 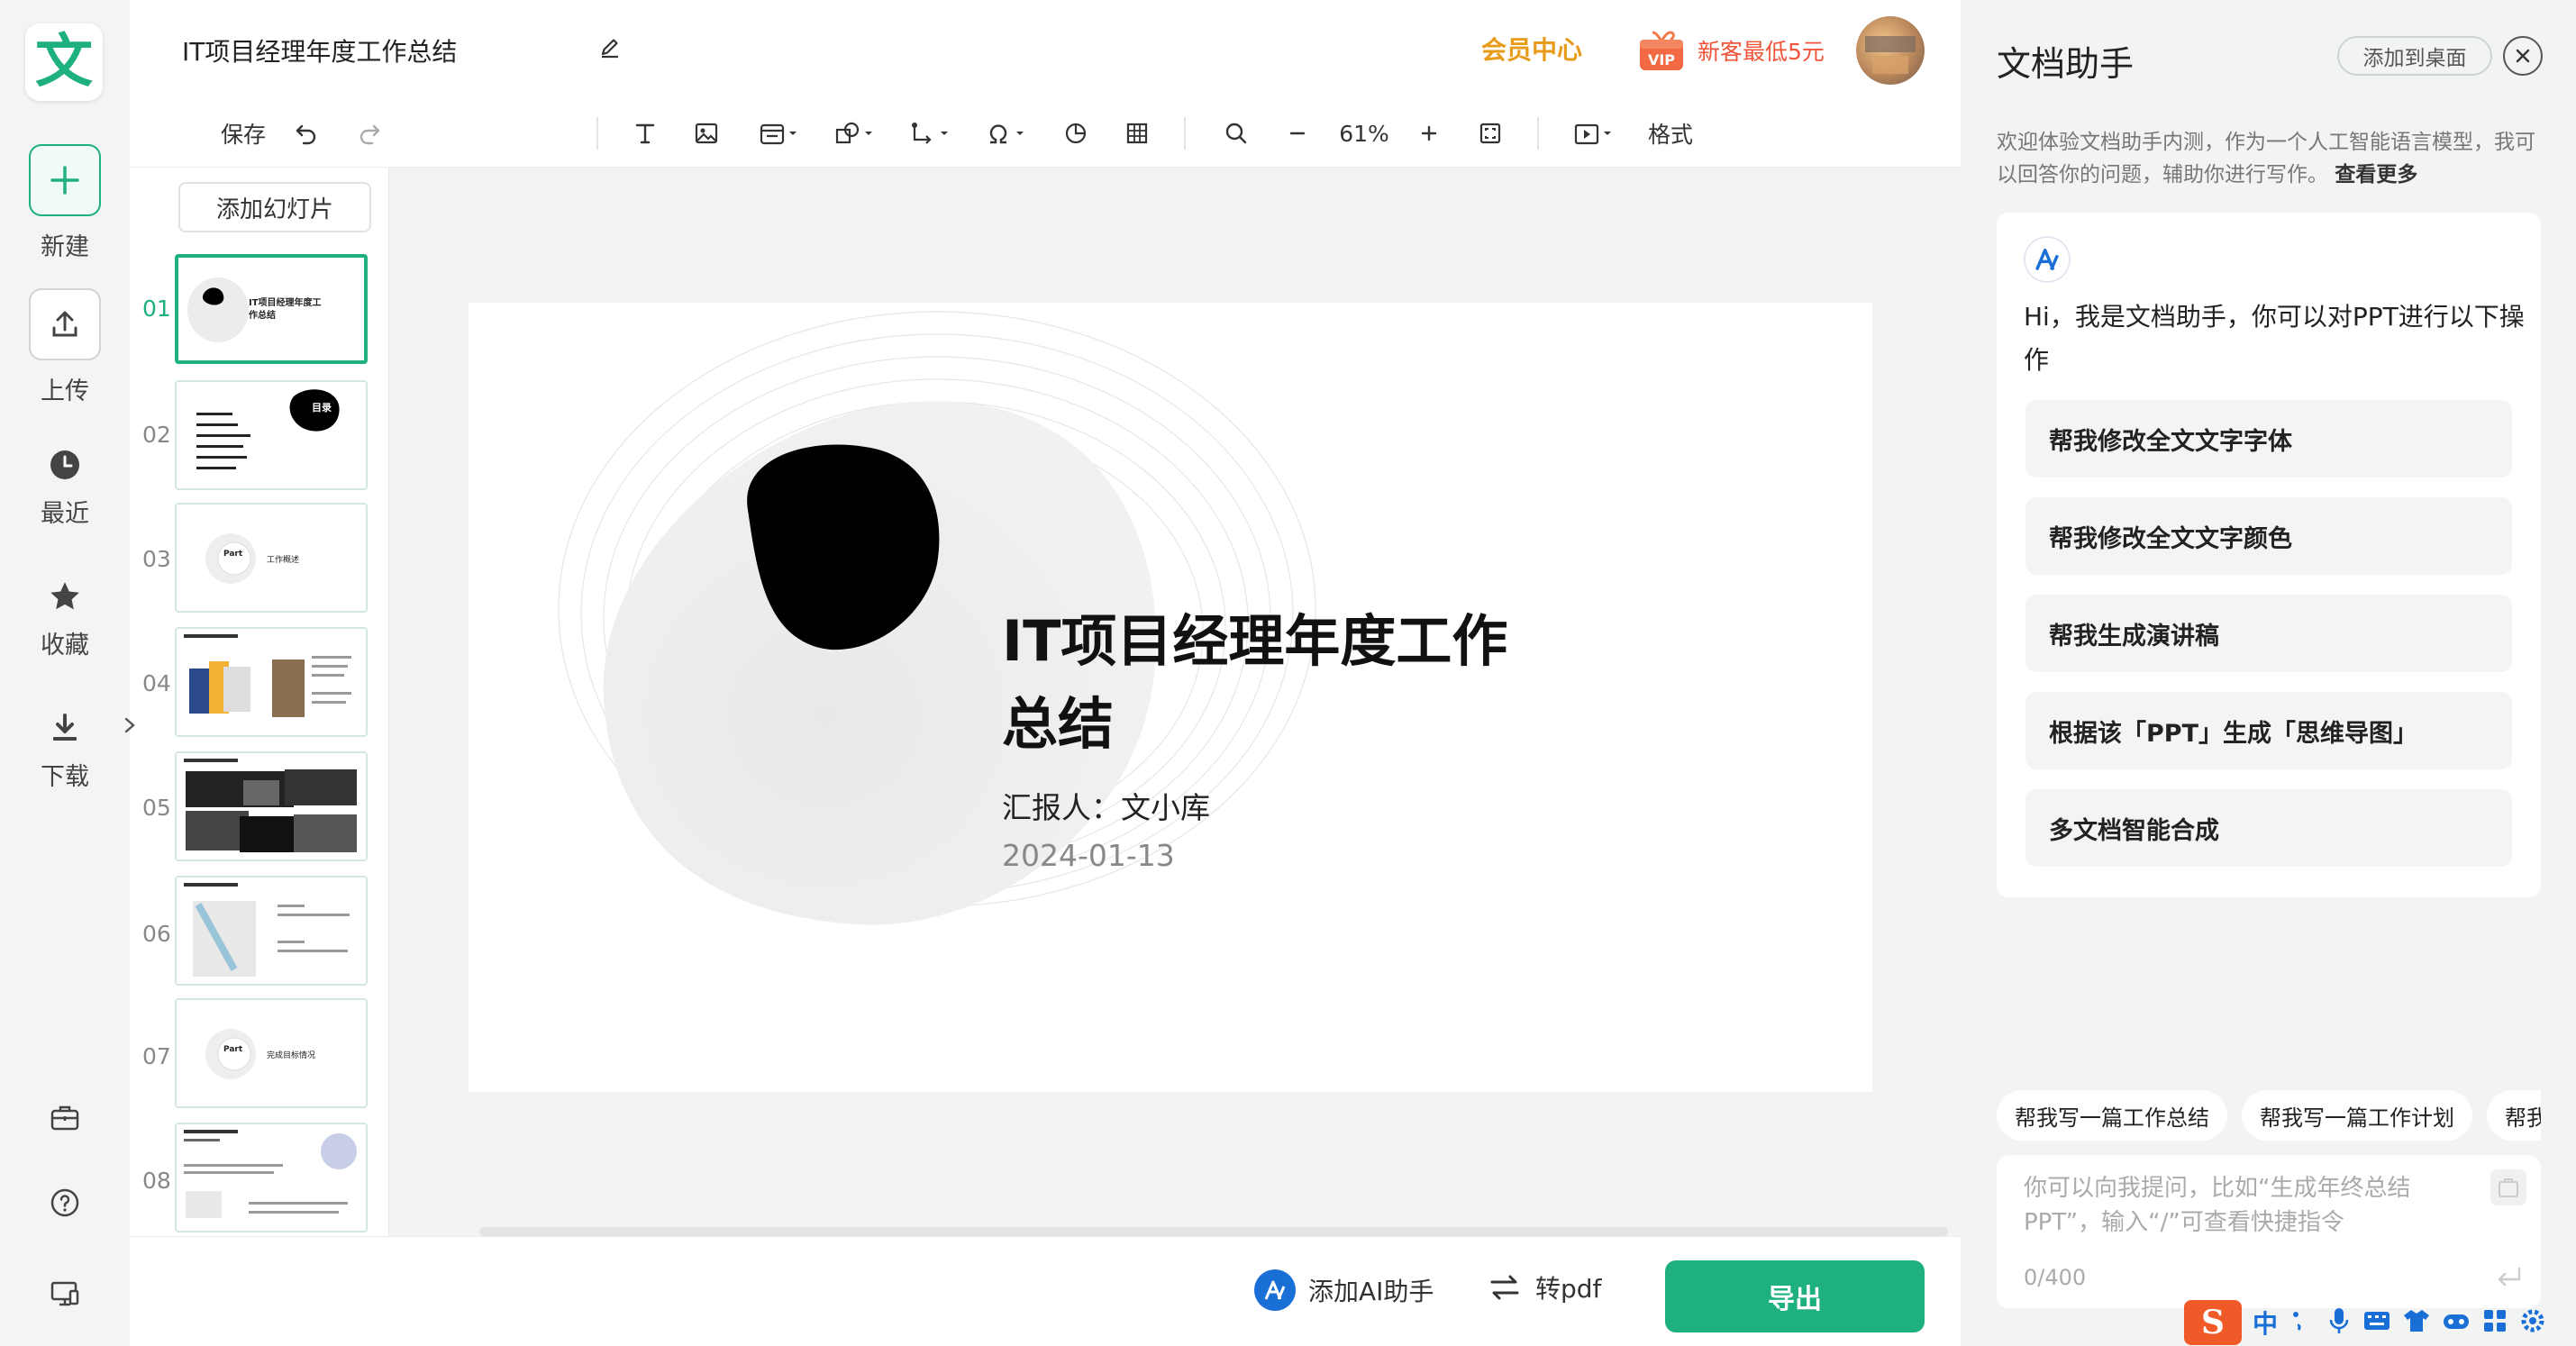 I want to click on horizontal-scrollbar, so click(x=1213, y=1231).